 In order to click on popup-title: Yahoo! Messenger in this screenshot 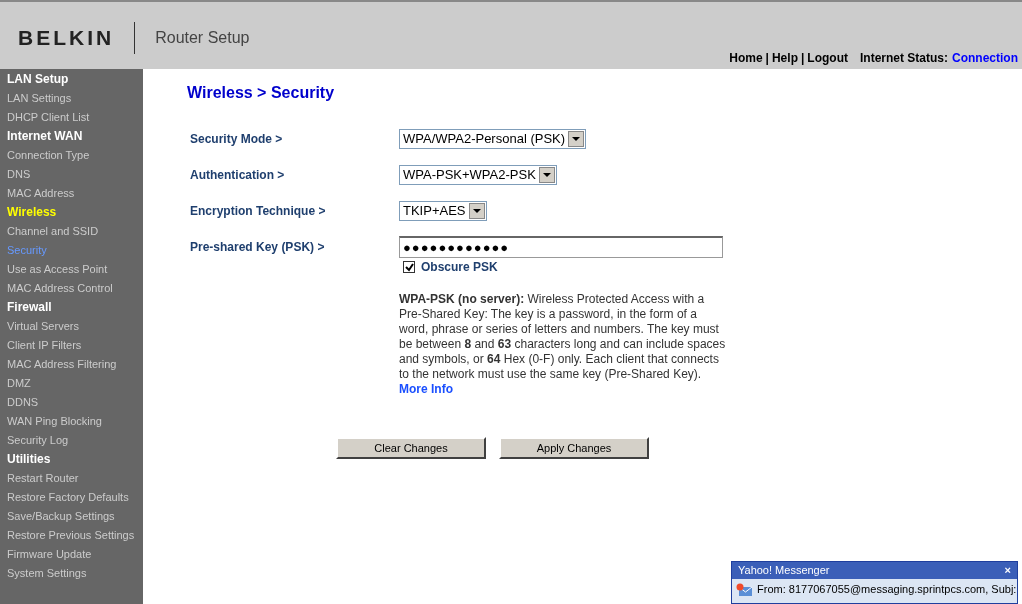, I will do `click(784, 571)`.